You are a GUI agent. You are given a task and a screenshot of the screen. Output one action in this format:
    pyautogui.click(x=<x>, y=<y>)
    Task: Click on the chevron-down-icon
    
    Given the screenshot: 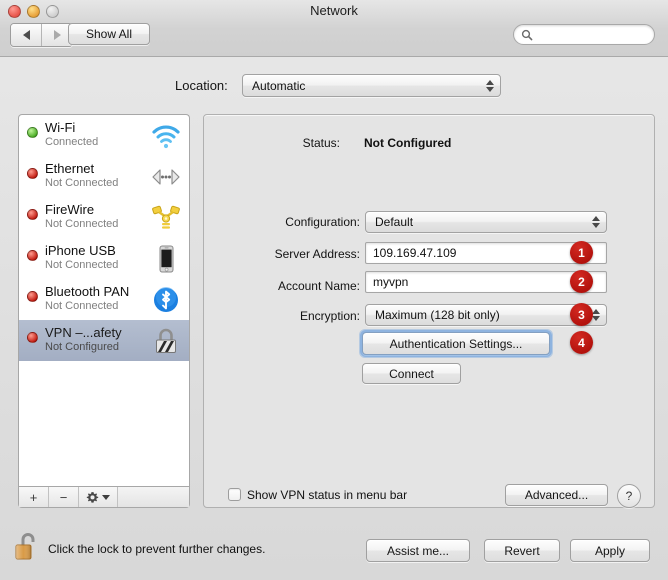 What is the action you would take?
    pyautogui.click(x=106, y=497)
    